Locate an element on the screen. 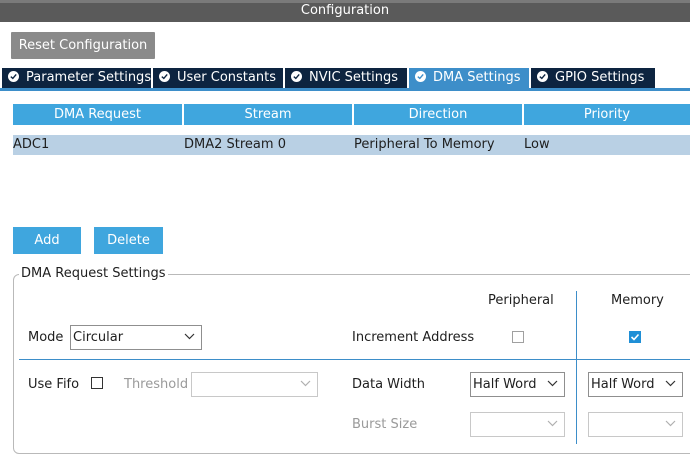  tab-underline is located at coordinates (345, 89).